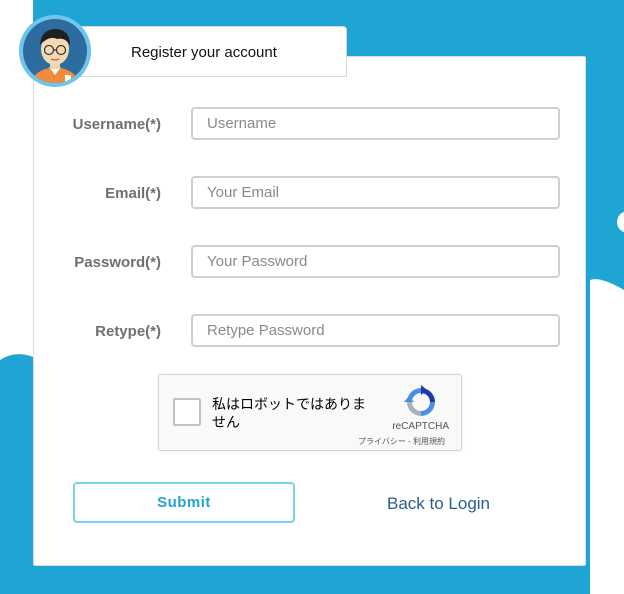  Describe the element at coordinates (375, 261) in the screenshot. I see `password-input` at that location.